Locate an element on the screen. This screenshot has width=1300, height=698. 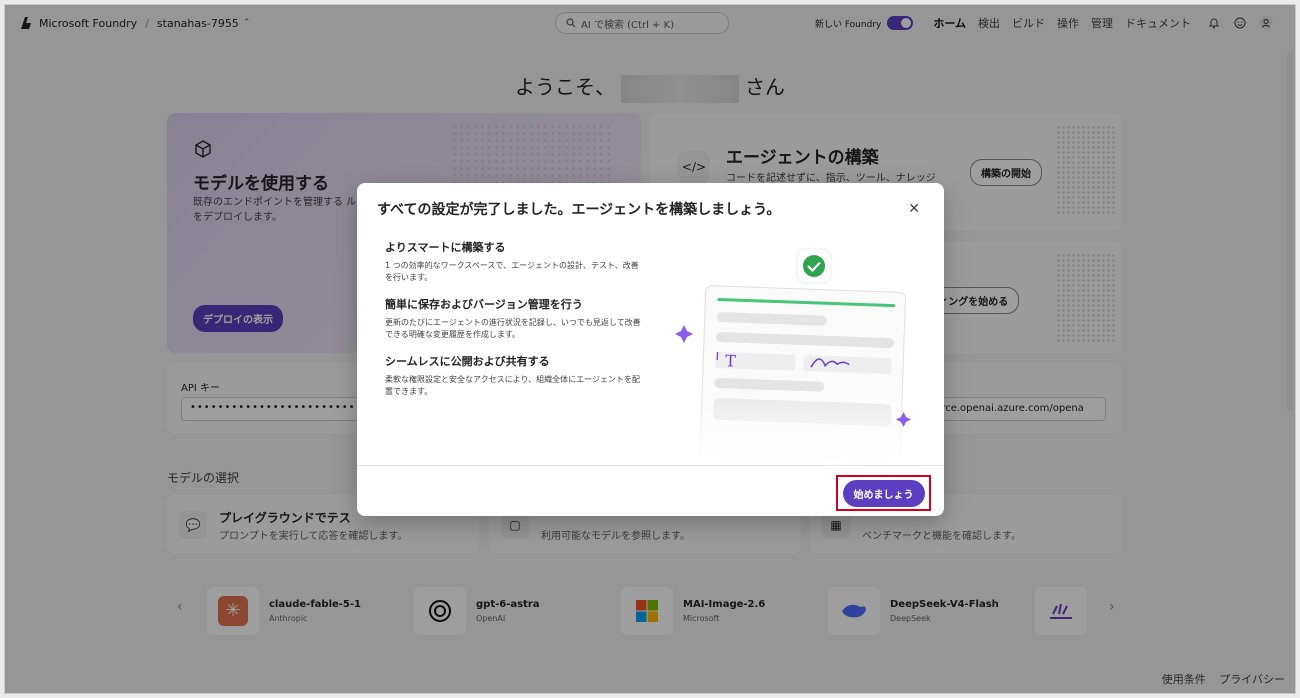
feature-title: シームレスに公開および共有する is located at coordinates (467, 361).